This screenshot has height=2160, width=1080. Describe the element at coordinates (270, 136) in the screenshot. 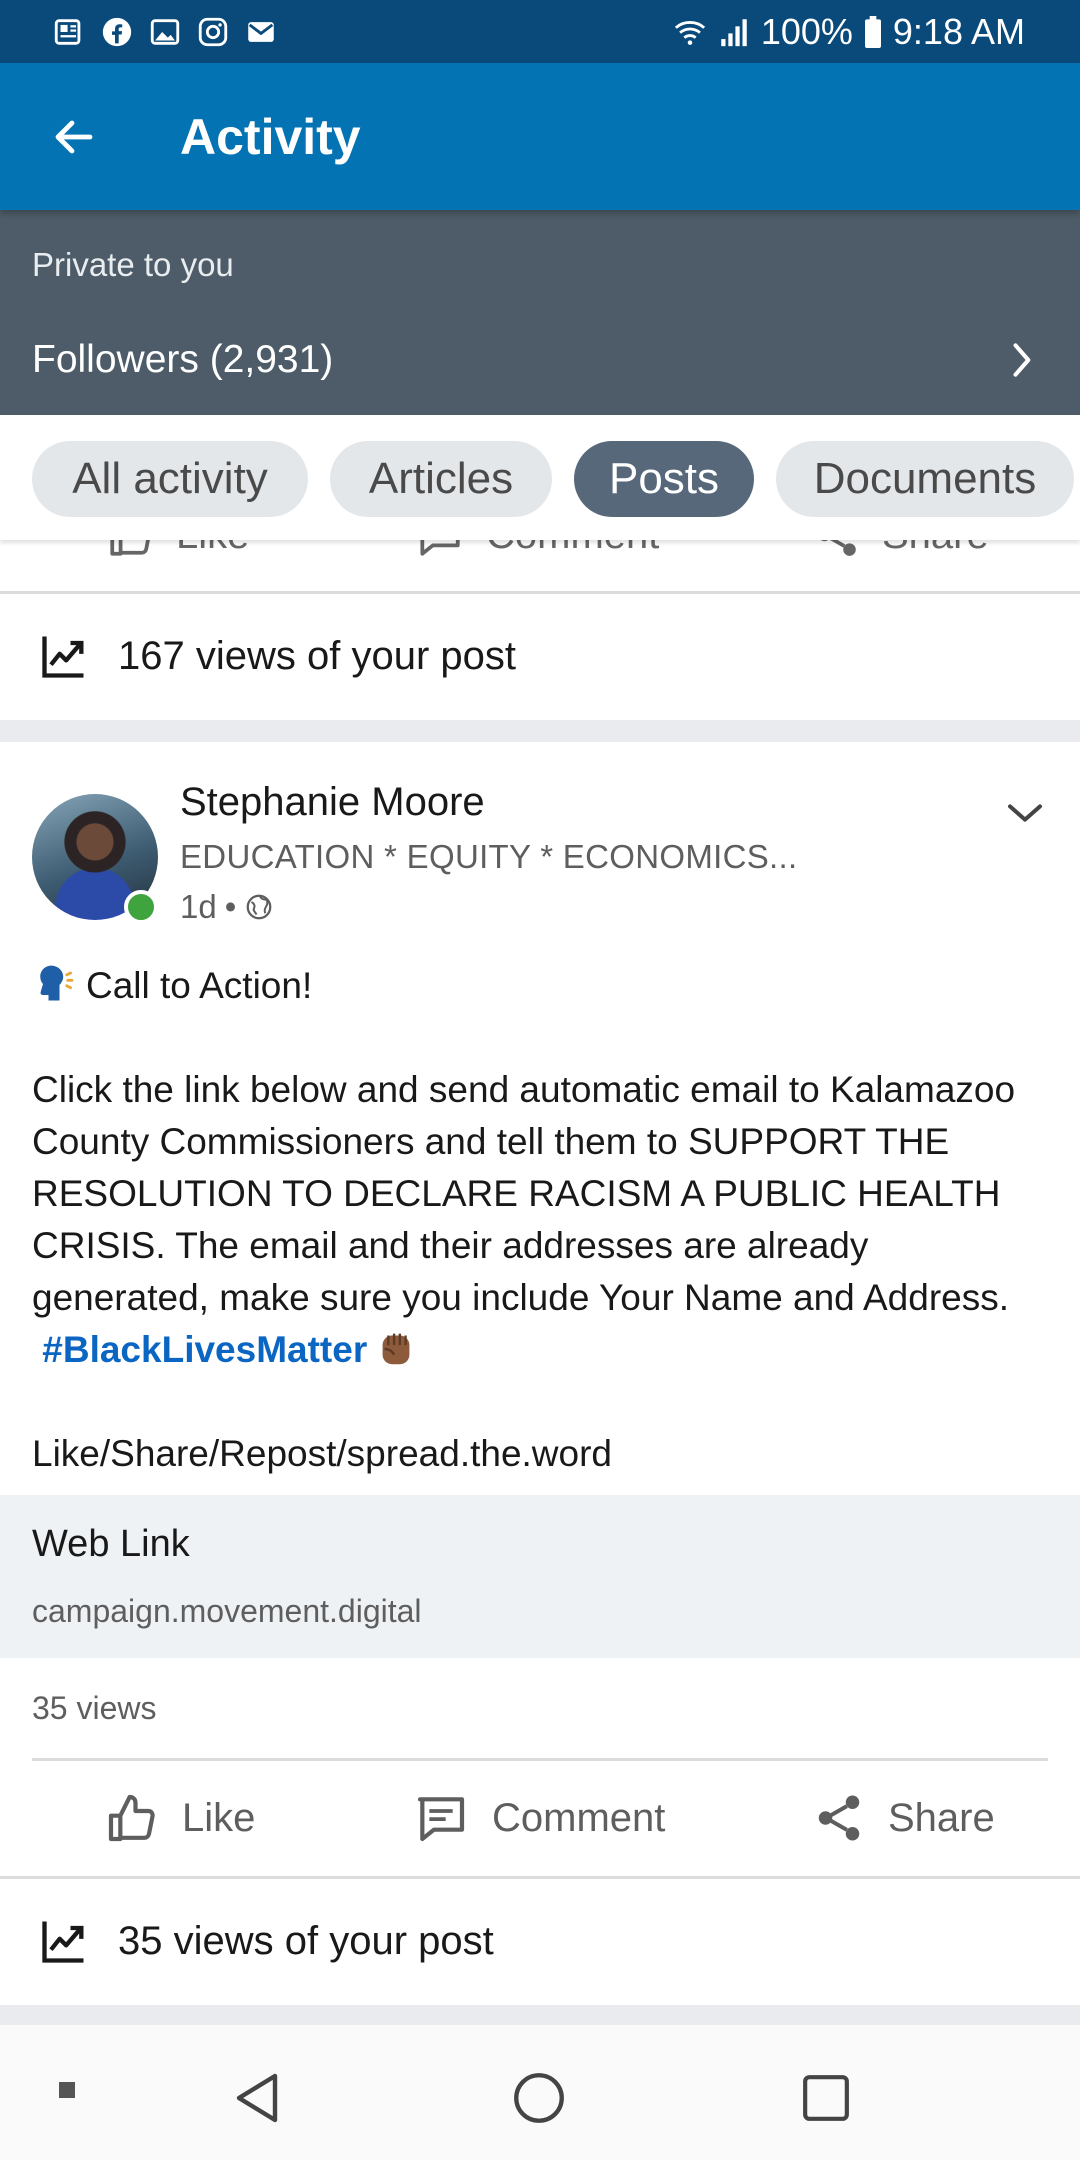

I see `page-title: Activity` at that location.